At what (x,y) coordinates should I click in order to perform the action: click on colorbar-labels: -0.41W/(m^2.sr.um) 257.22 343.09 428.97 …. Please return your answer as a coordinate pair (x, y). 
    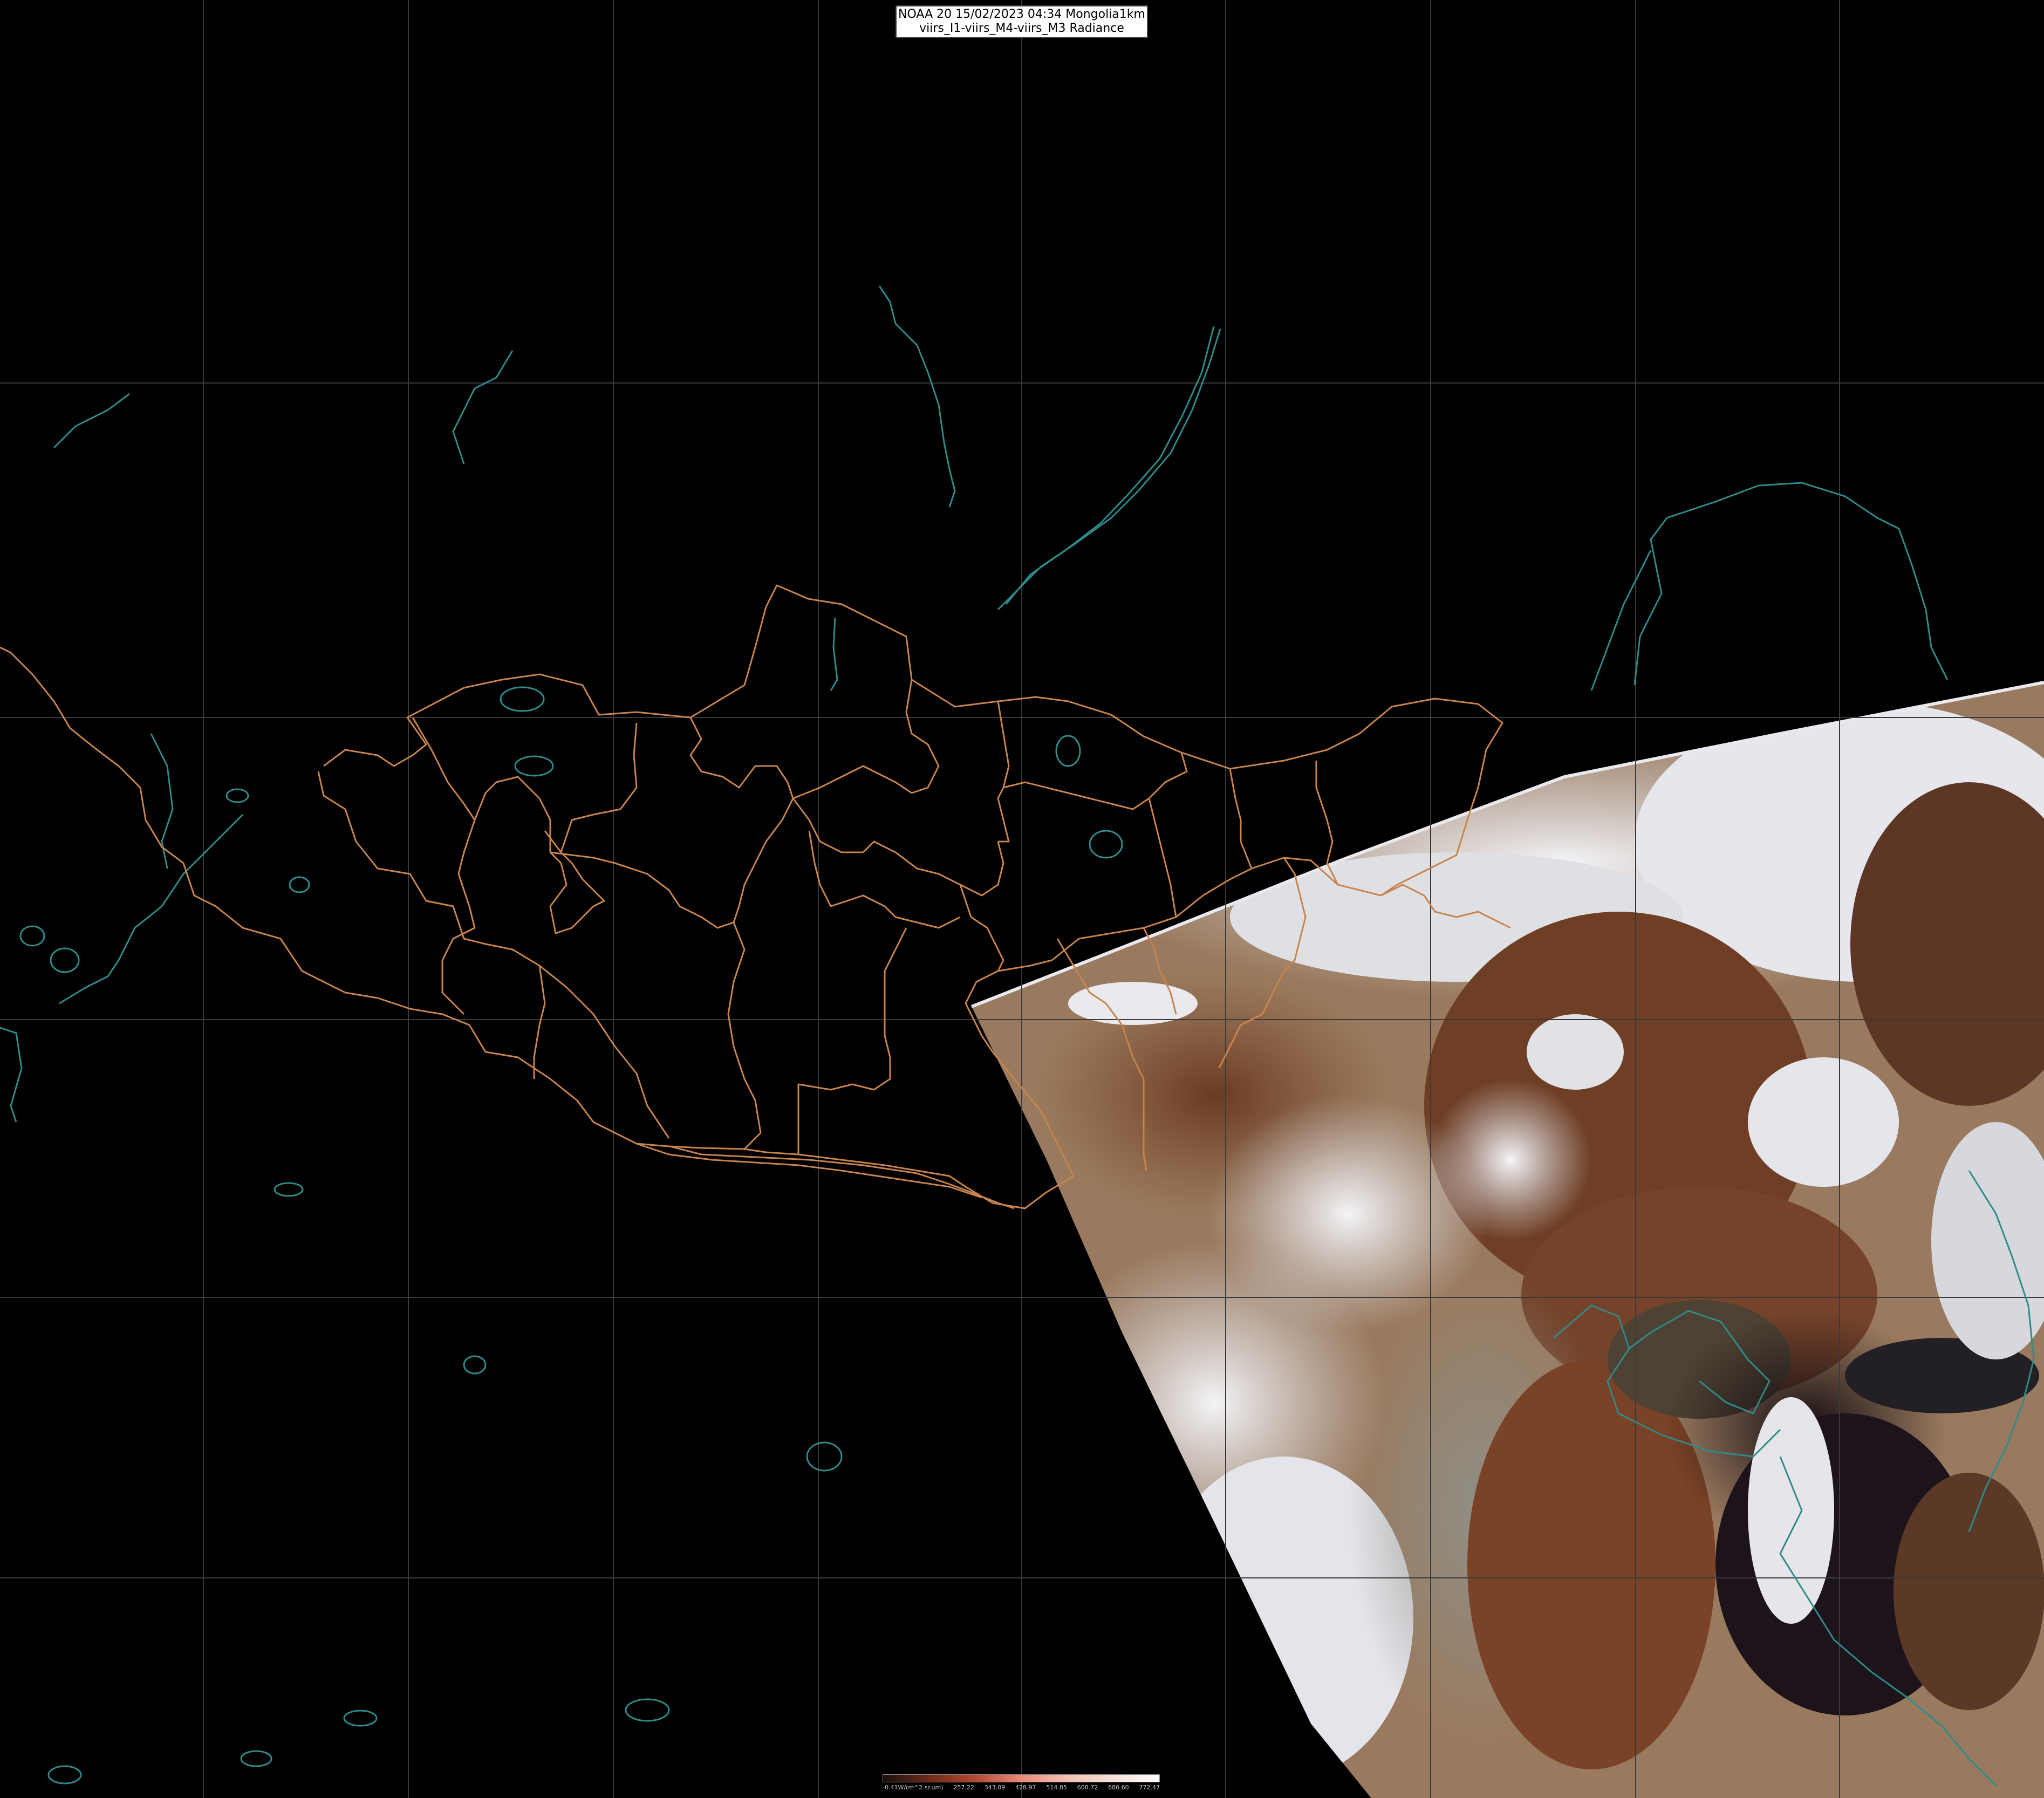
    Looking at the image, I should click on (1021, 1788).